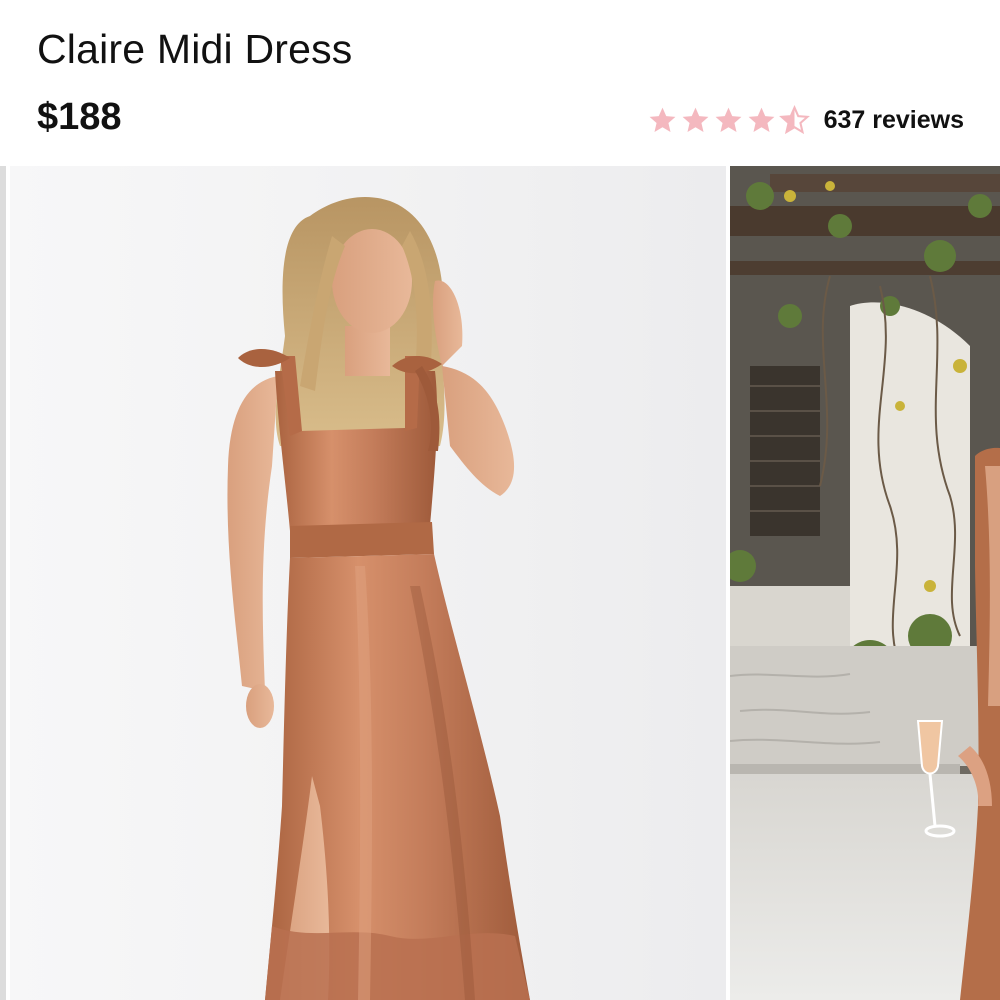 Image resolution: width=1000 pixels, height=1000 pixels. I want to click on half-star-icon, so click(794, 119).